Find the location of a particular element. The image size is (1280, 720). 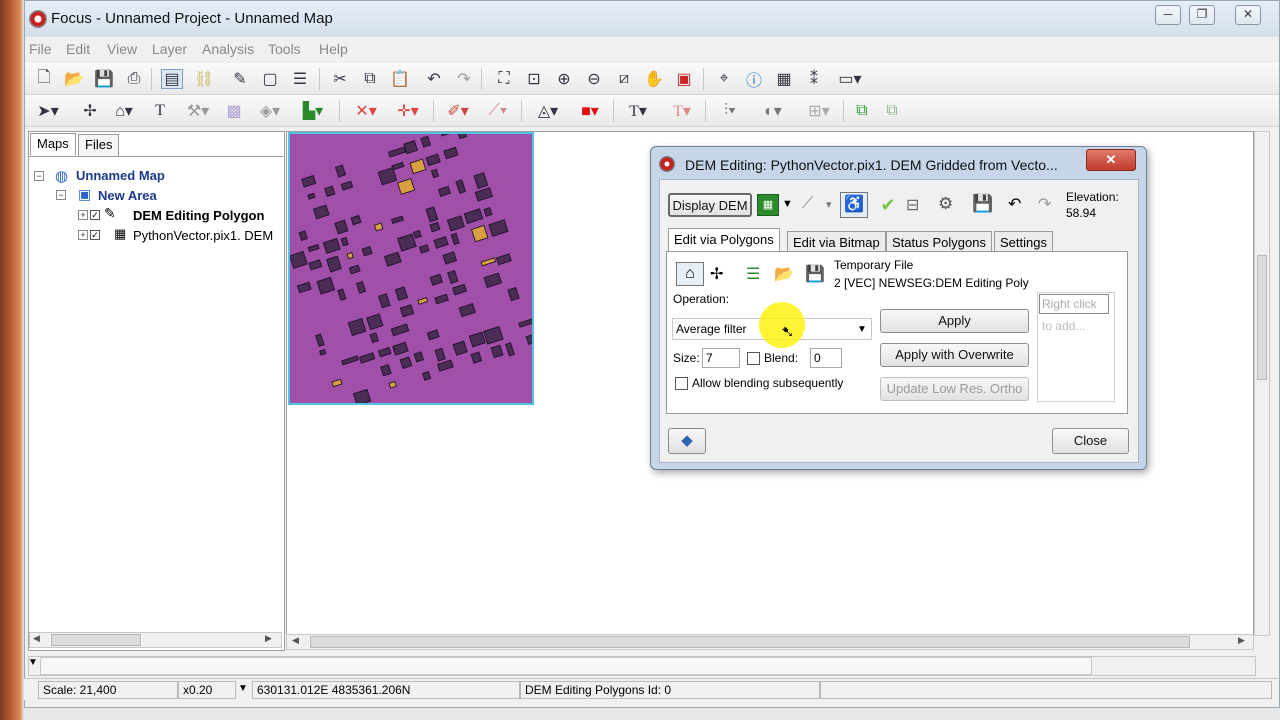

color-swatch-icon: ■▾ is located at coordinates (590, 111).